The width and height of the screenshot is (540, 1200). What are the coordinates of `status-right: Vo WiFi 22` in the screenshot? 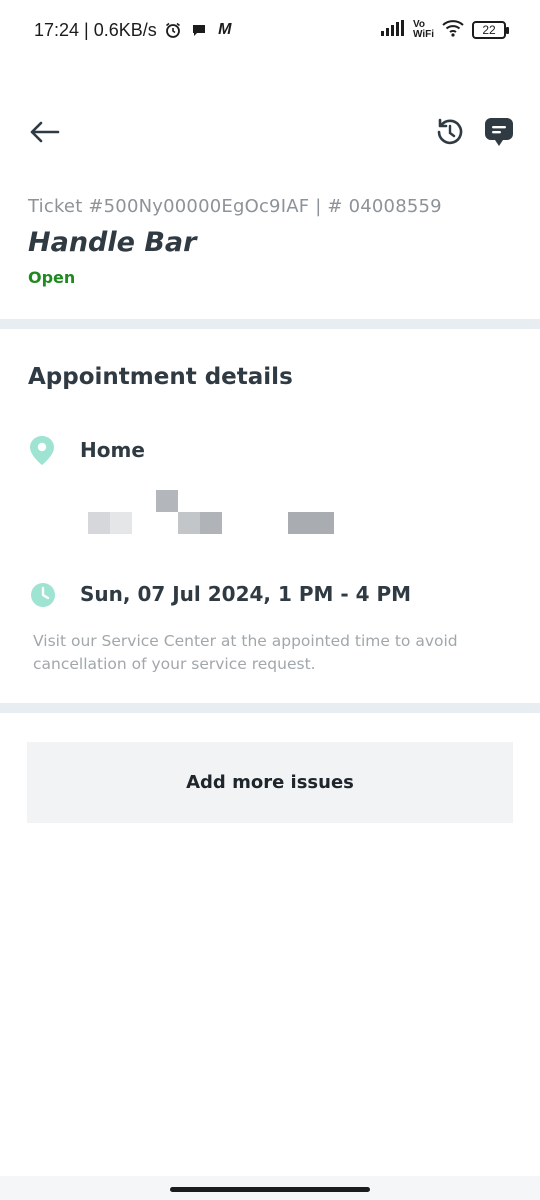 It's located at (444, 30).